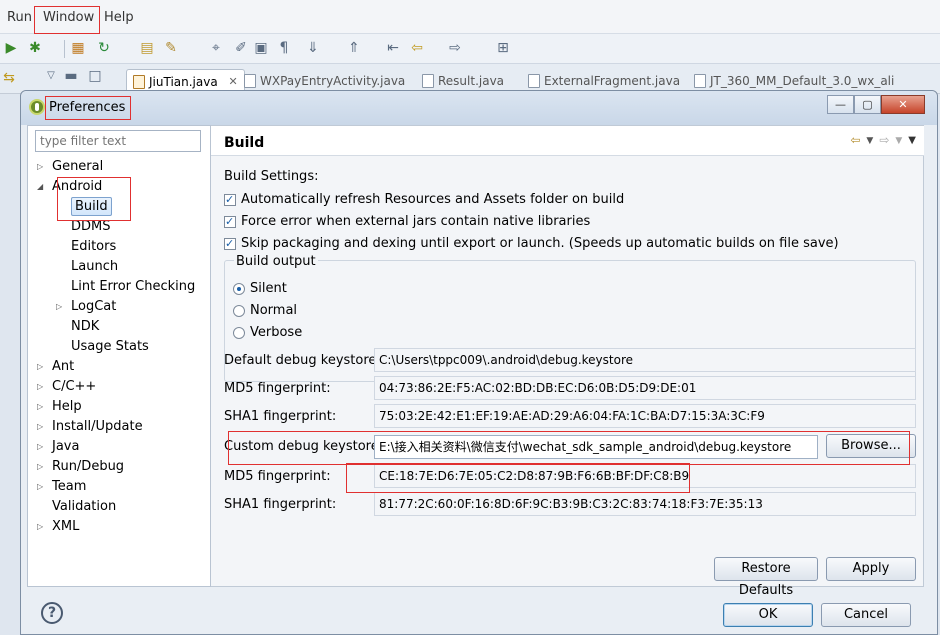  I want to click on menu-help: Help, so click(119, 17).